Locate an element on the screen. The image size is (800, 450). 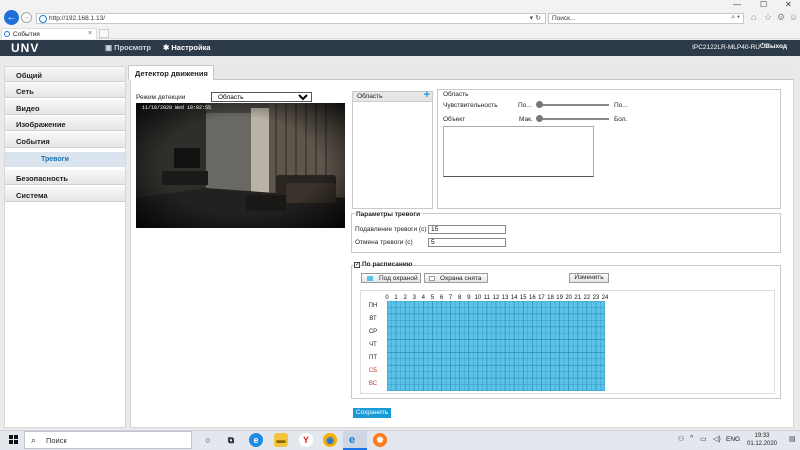
people-icon: ⚇ is located at coordinates (681, 439).